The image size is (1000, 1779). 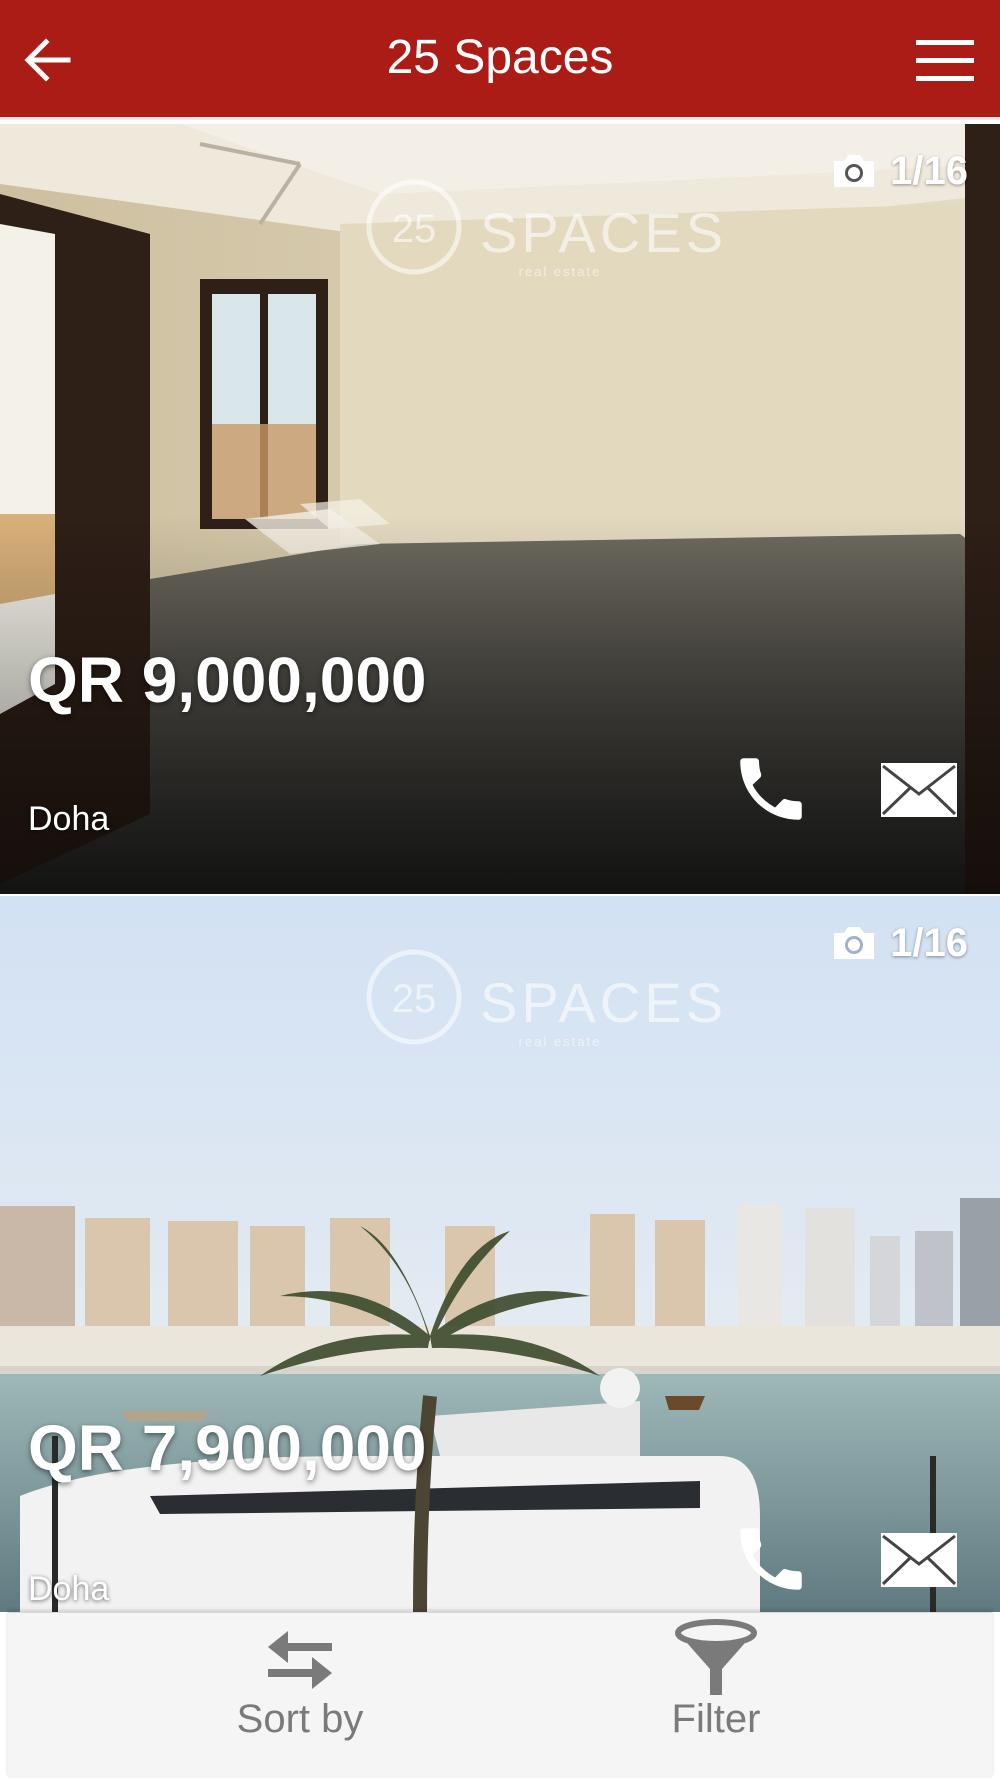 I want to click on filter-label: Filter, so click(x=716, y=1719).